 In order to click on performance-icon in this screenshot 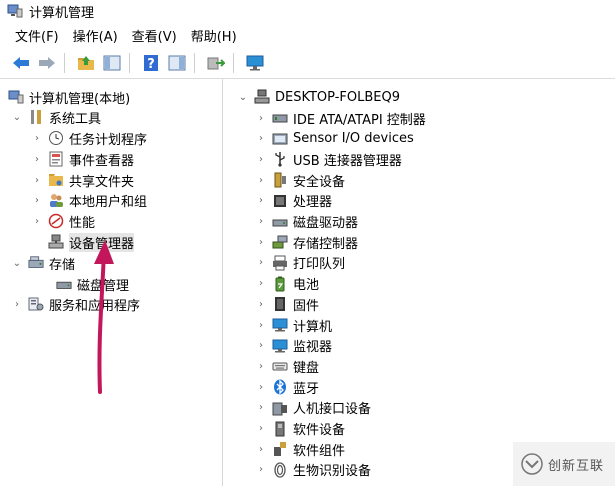, I will do `click(56, 221)`.